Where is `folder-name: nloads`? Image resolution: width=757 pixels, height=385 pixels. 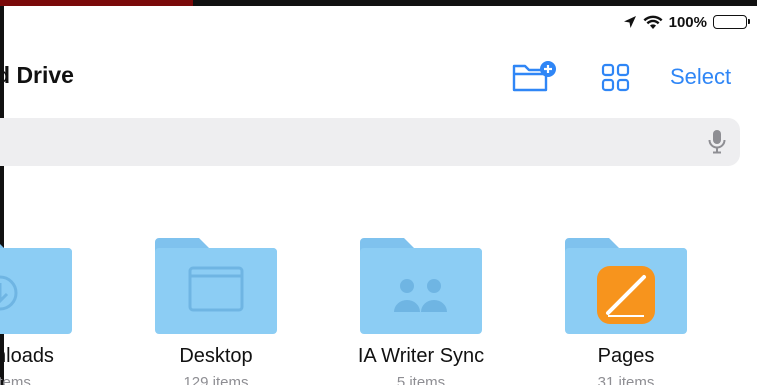
folder-name: nloads is located at coordinates (27, 356).